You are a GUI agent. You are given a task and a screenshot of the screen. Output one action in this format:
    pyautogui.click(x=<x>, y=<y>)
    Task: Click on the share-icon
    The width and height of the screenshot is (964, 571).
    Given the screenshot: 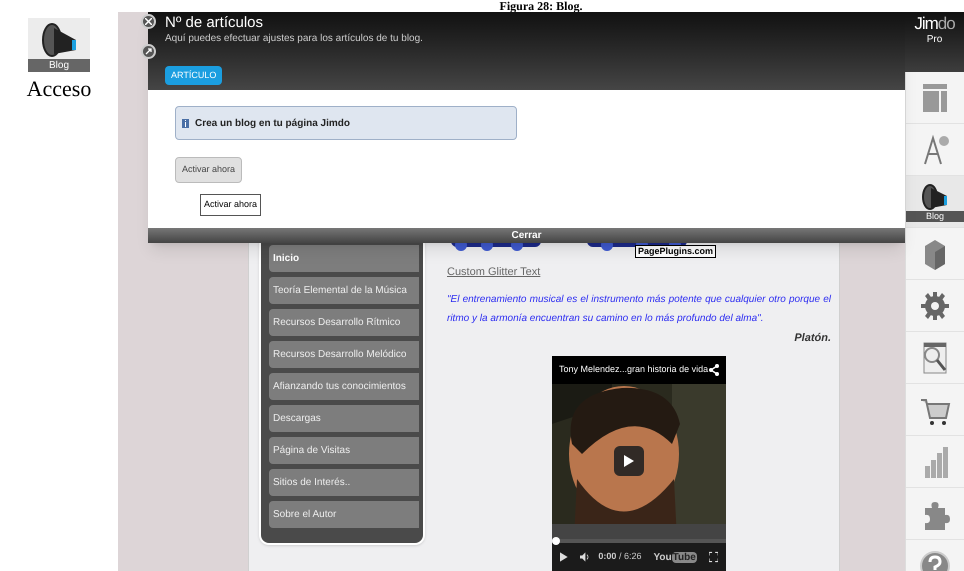 What is the action you would take?
    pyautogui.click(x=714, y=370)
    